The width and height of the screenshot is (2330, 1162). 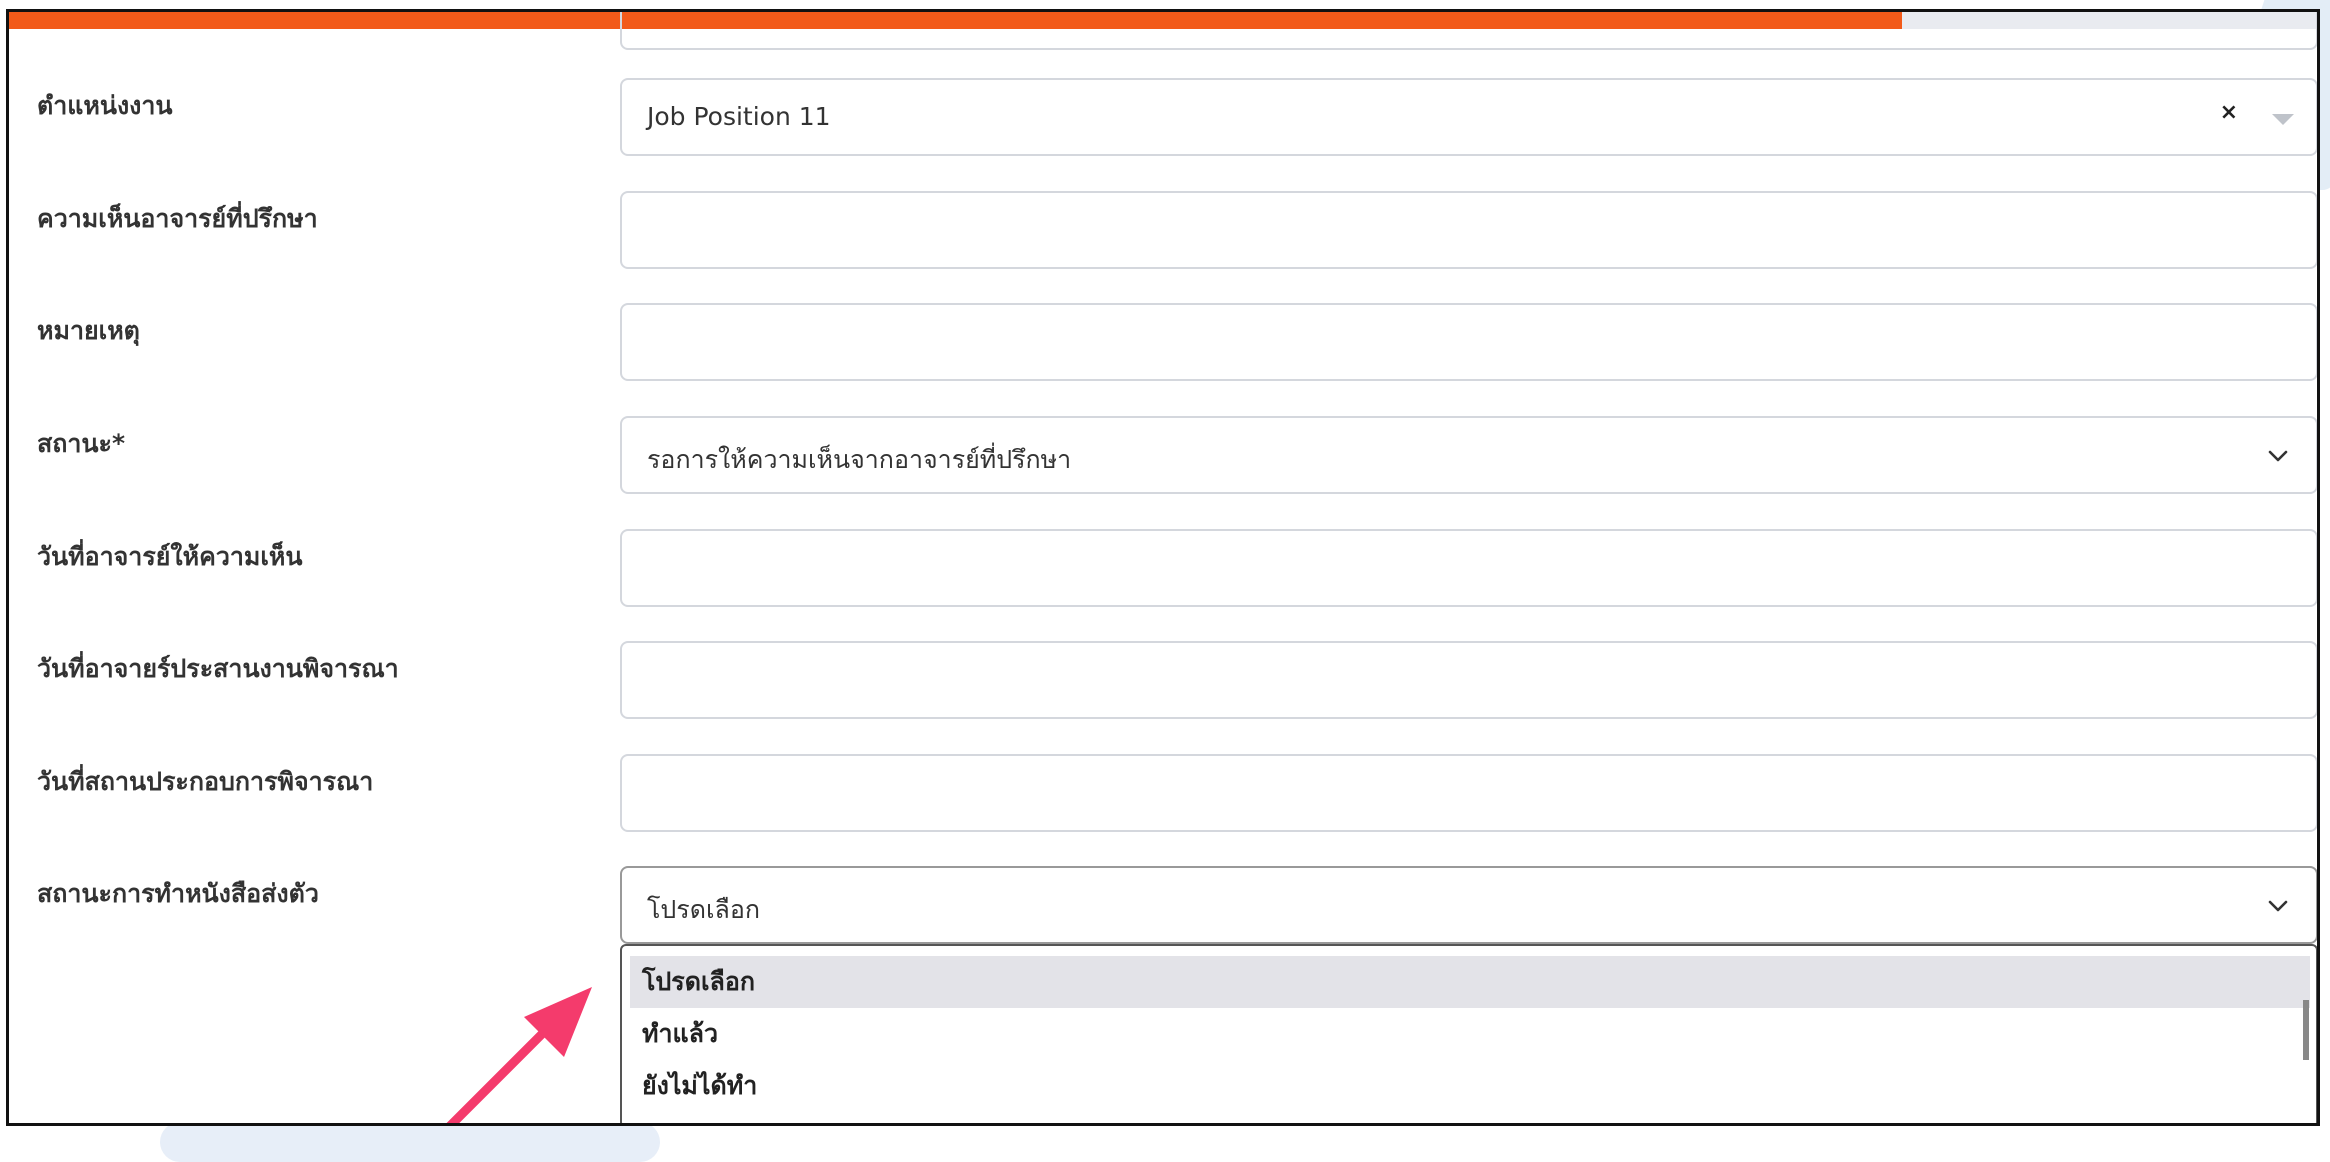 What do you see at coordinates (205, 781) in the screenshot?
I see `field-label-company-date: วันที่สถานประกอบการพิจารณา` at bounding box center [205, 781].